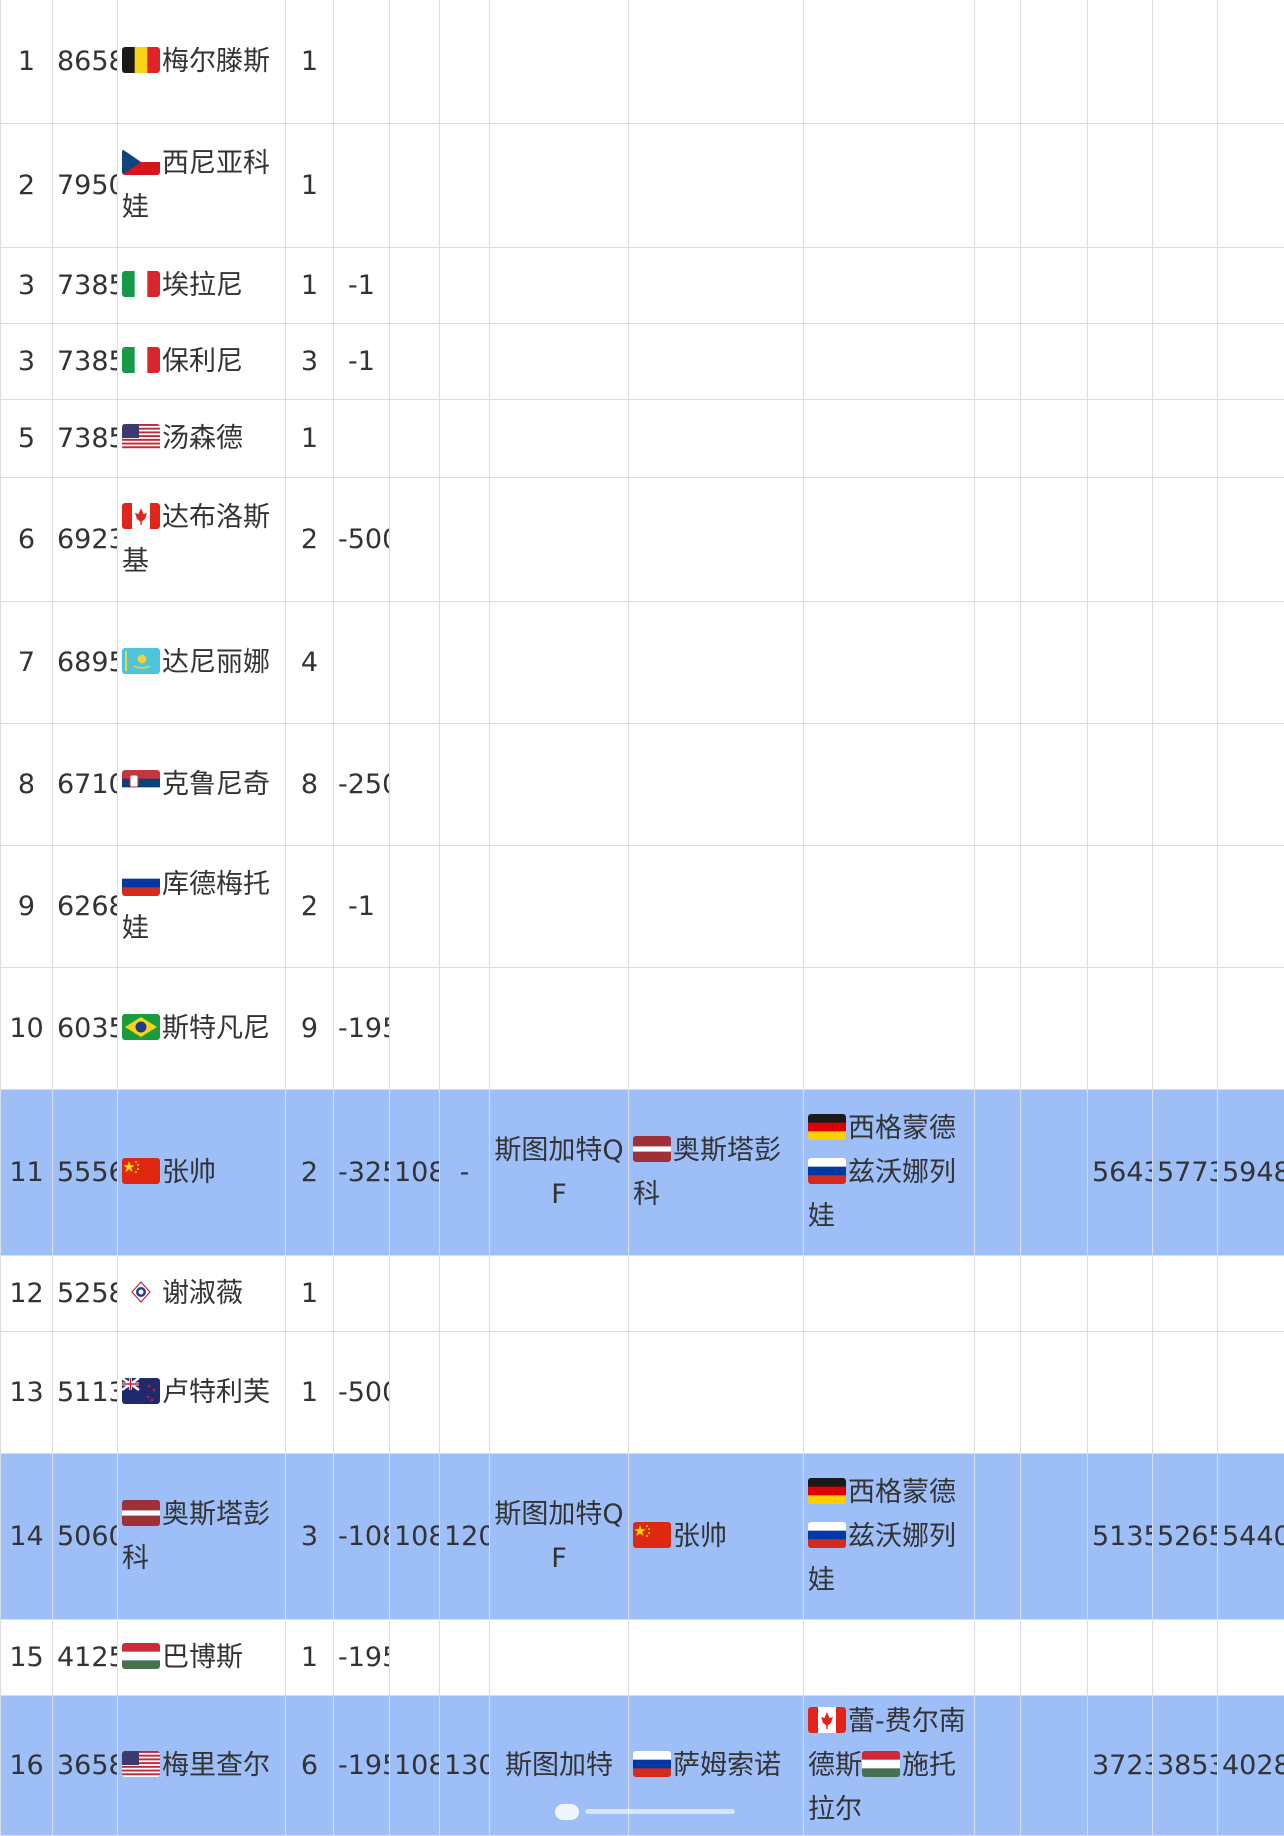 This screenshot has height=1836, width=1284. I want to click on table-row: 57385汤森德1, so click(642, 439).